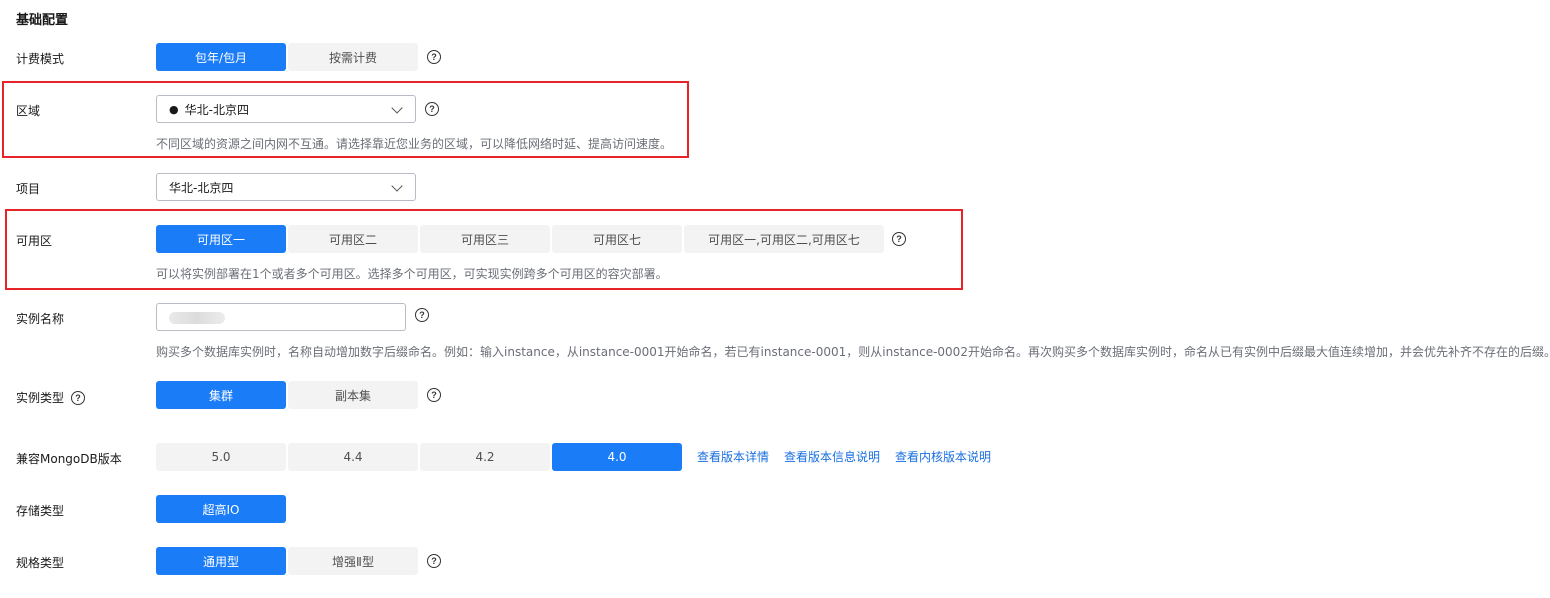 Image resolution: width=1550 pixels, height=598 pixels. What do you see at coordinates (197, 318) in the screenshot?
I see `redacted-value` at bounding box center [197, 318].